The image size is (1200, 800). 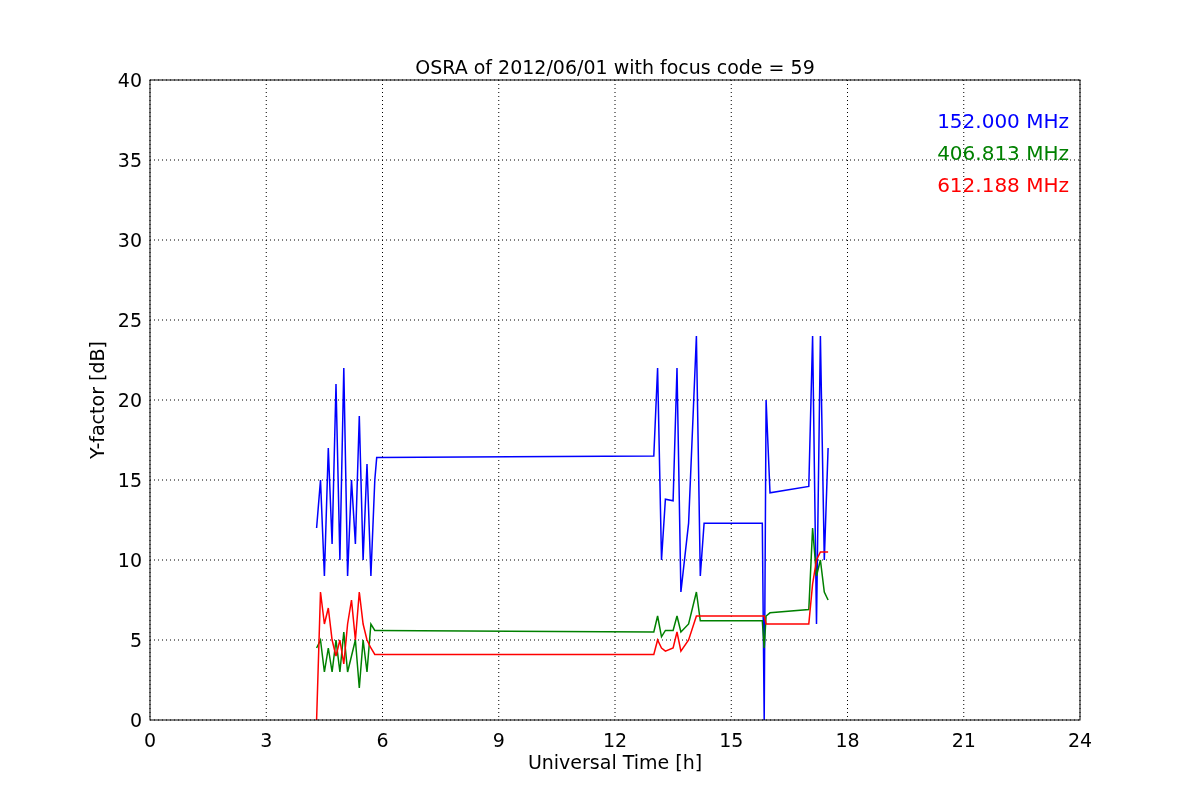 What do you see at coordinates (1003, 121) in the screenshot?
I see `legend-label: 152.000 MHz` at bounding box center [1003, 121].